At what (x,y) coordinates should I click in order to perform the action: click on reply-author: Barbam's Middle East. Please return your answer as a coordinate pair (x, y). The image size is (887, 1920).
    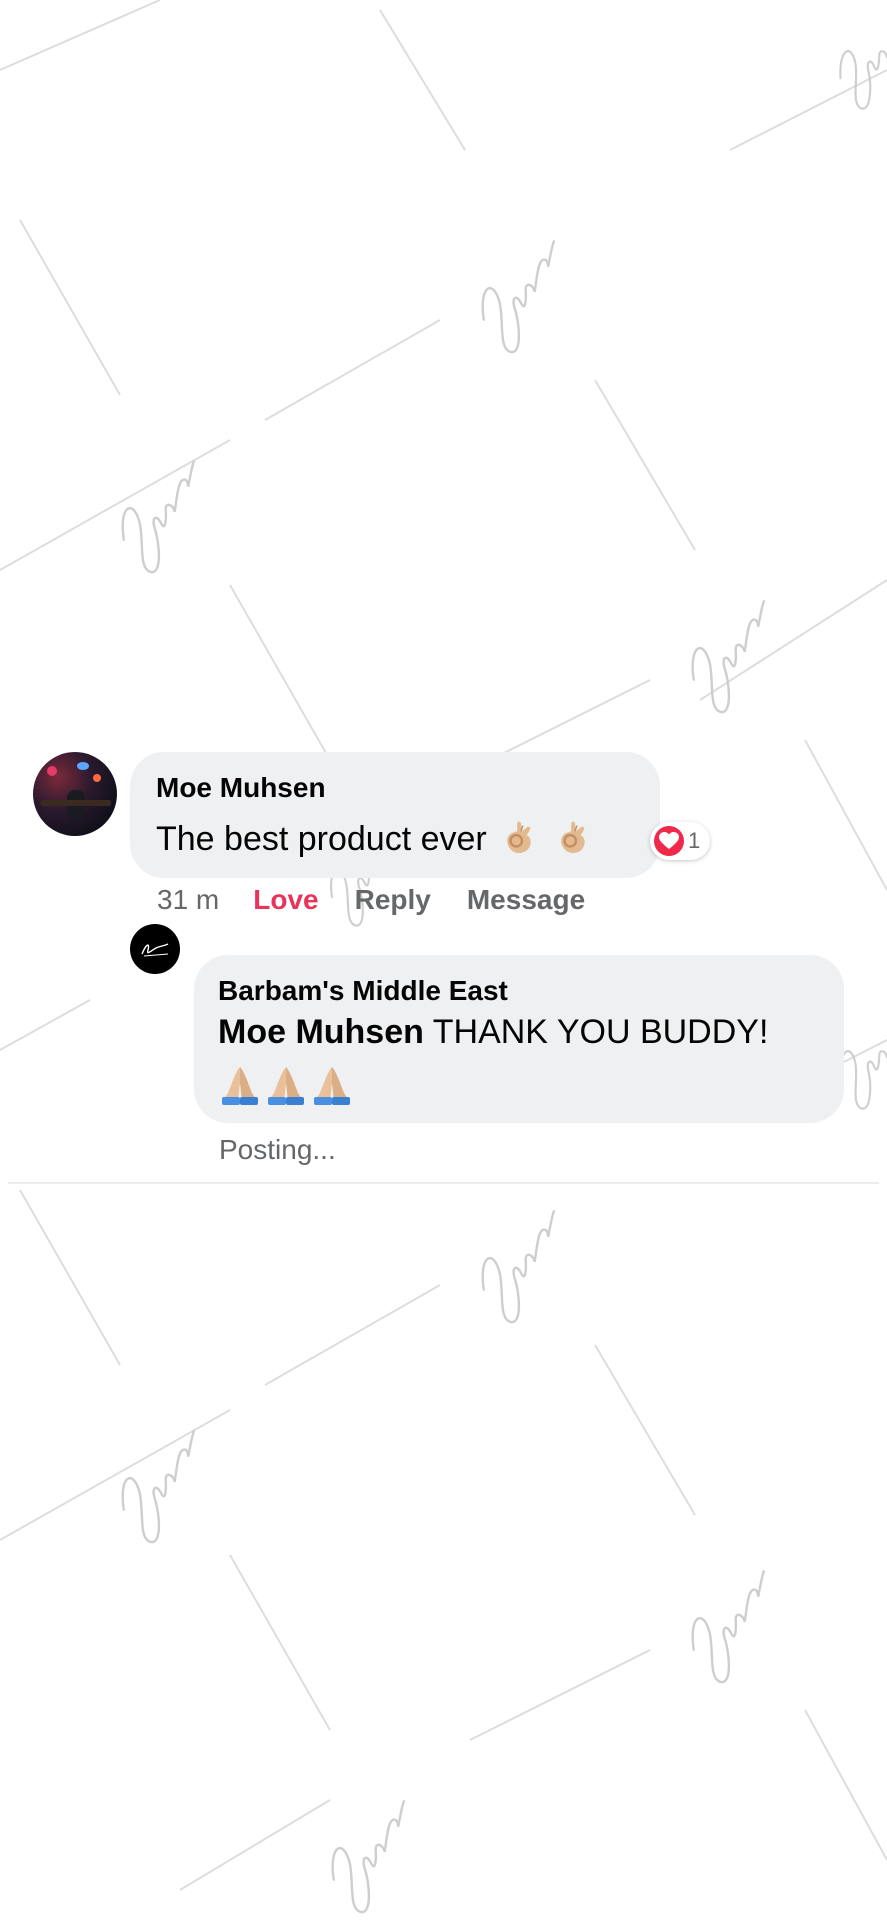
    Looking at the image, I should click on (363, 991).